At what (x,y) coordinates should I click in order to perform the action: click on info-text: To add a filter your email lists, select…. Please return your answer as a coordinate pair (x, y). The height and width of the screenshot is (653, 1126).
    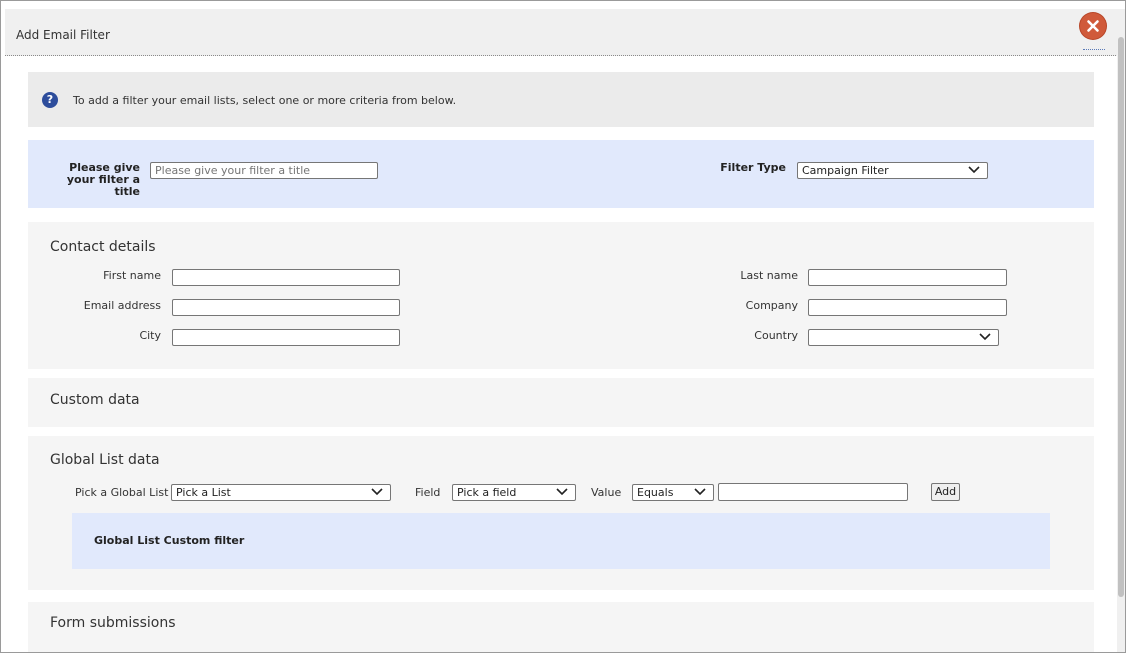
    Looking at the image, I should click on (265, 100).